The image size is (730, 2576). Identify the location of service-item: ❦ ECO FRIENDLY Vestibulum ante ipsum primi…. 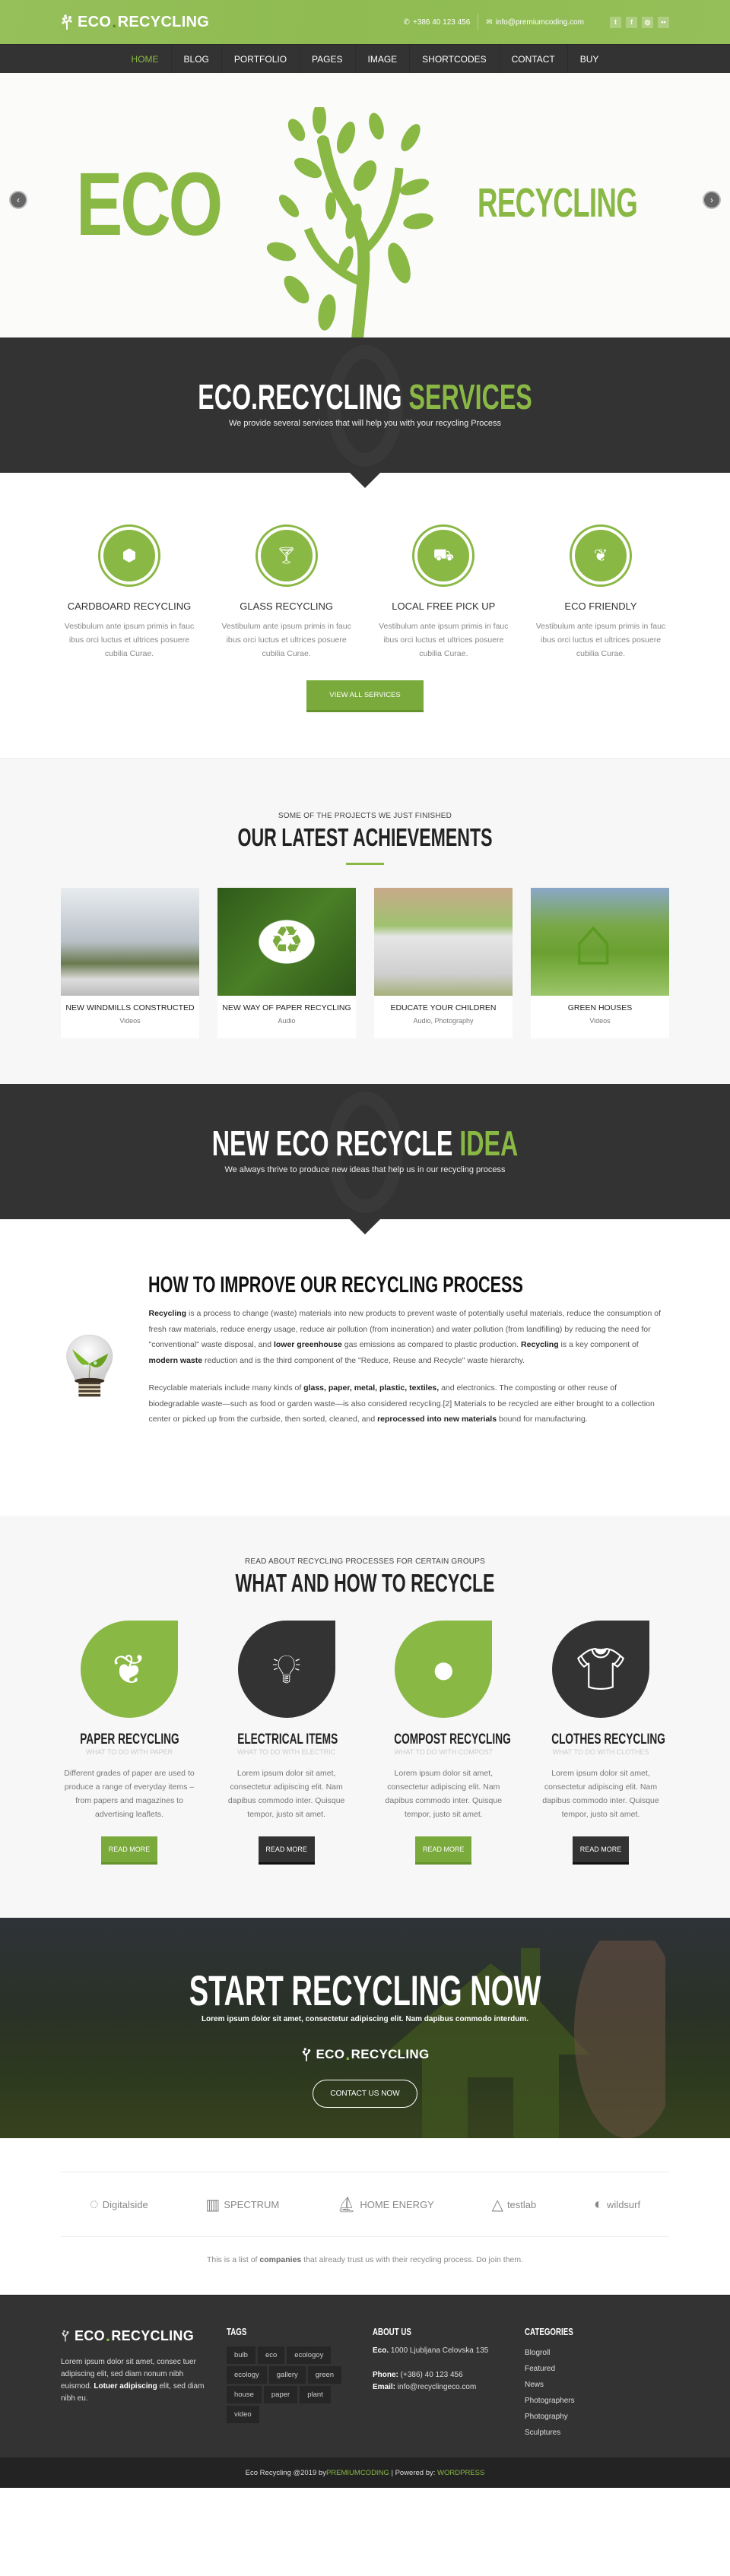
(600, 592).